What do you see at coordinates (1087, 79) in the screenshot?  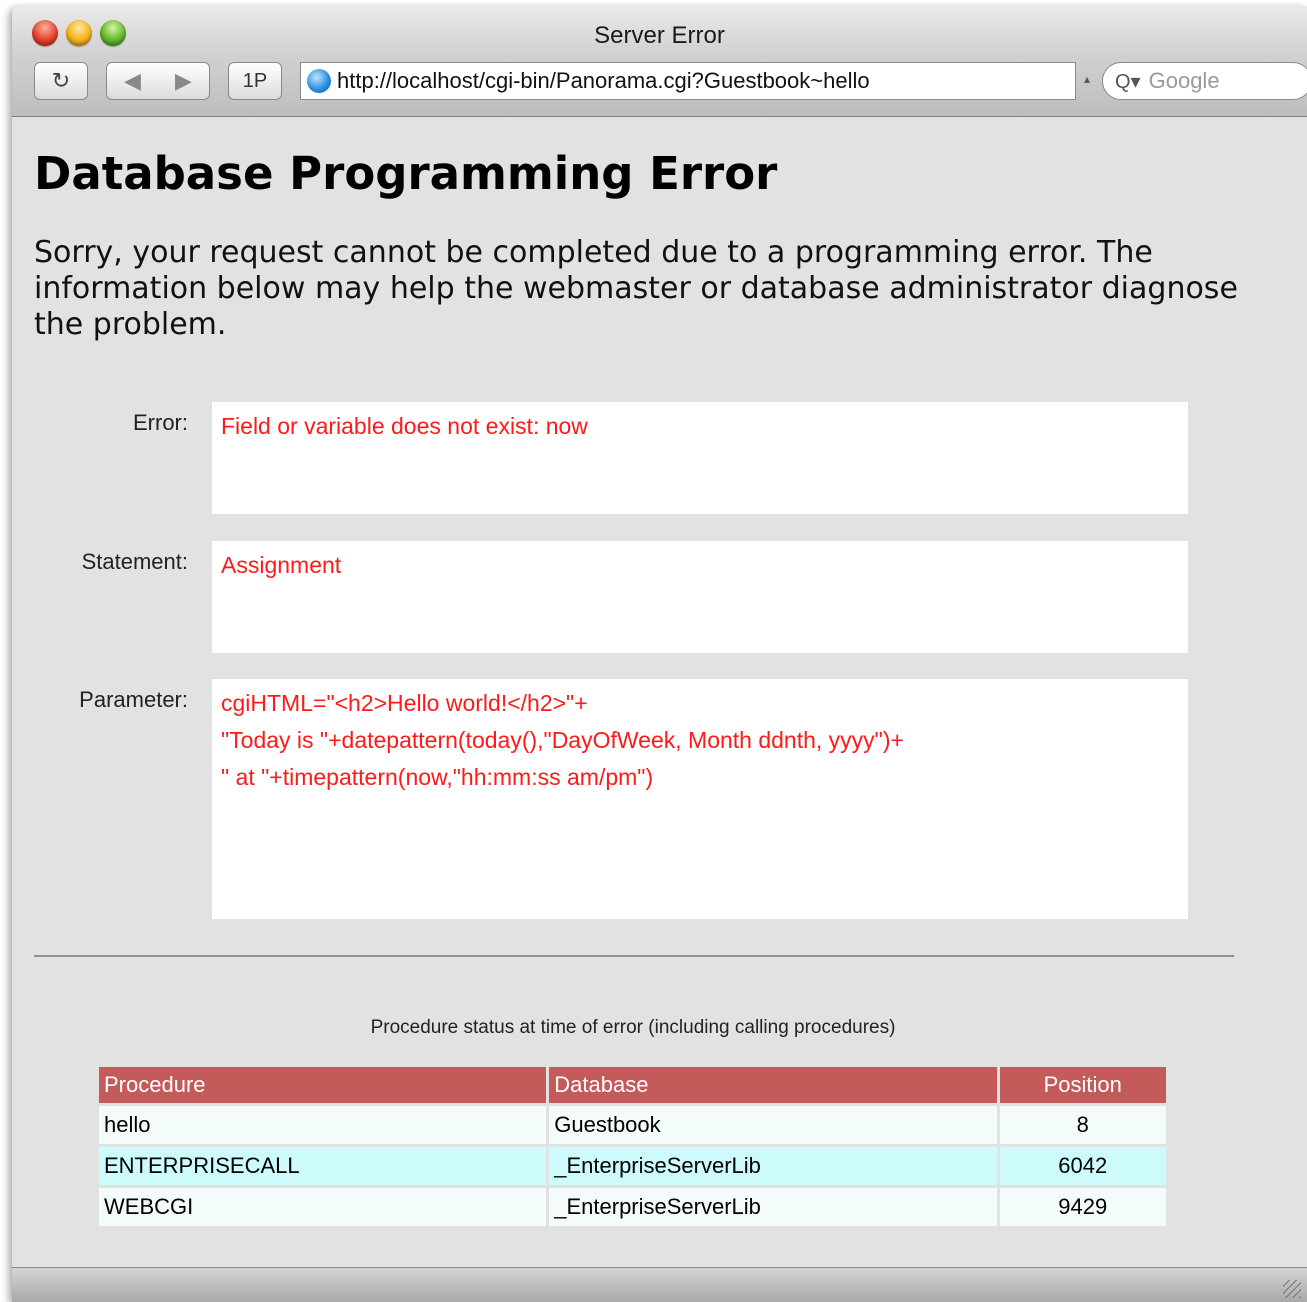 I see `url-dropdown-icon: ▴` at bounding box center [1087, 79].